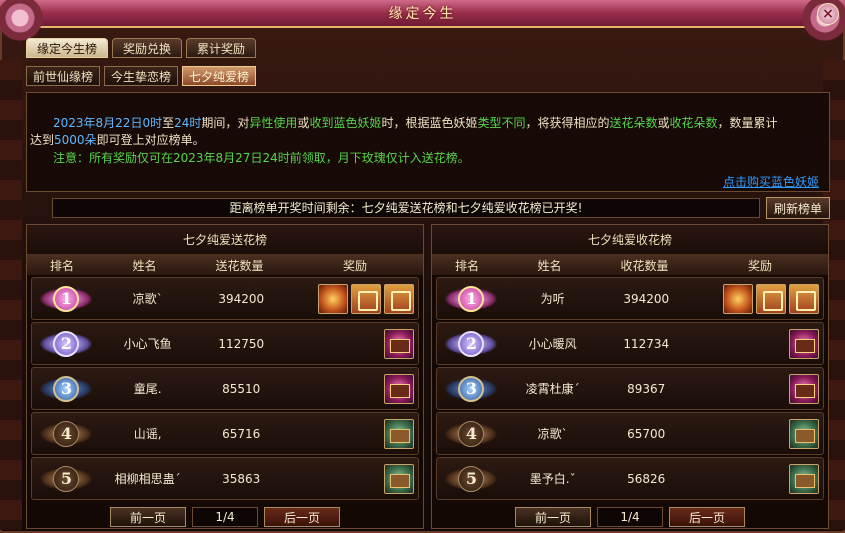 Image resolution: width=845 pixels, height=533 pixels. Describe the element at coordinates (567, 123) in the screenshot. I see `info-text: ，将获得相应的` at that location.